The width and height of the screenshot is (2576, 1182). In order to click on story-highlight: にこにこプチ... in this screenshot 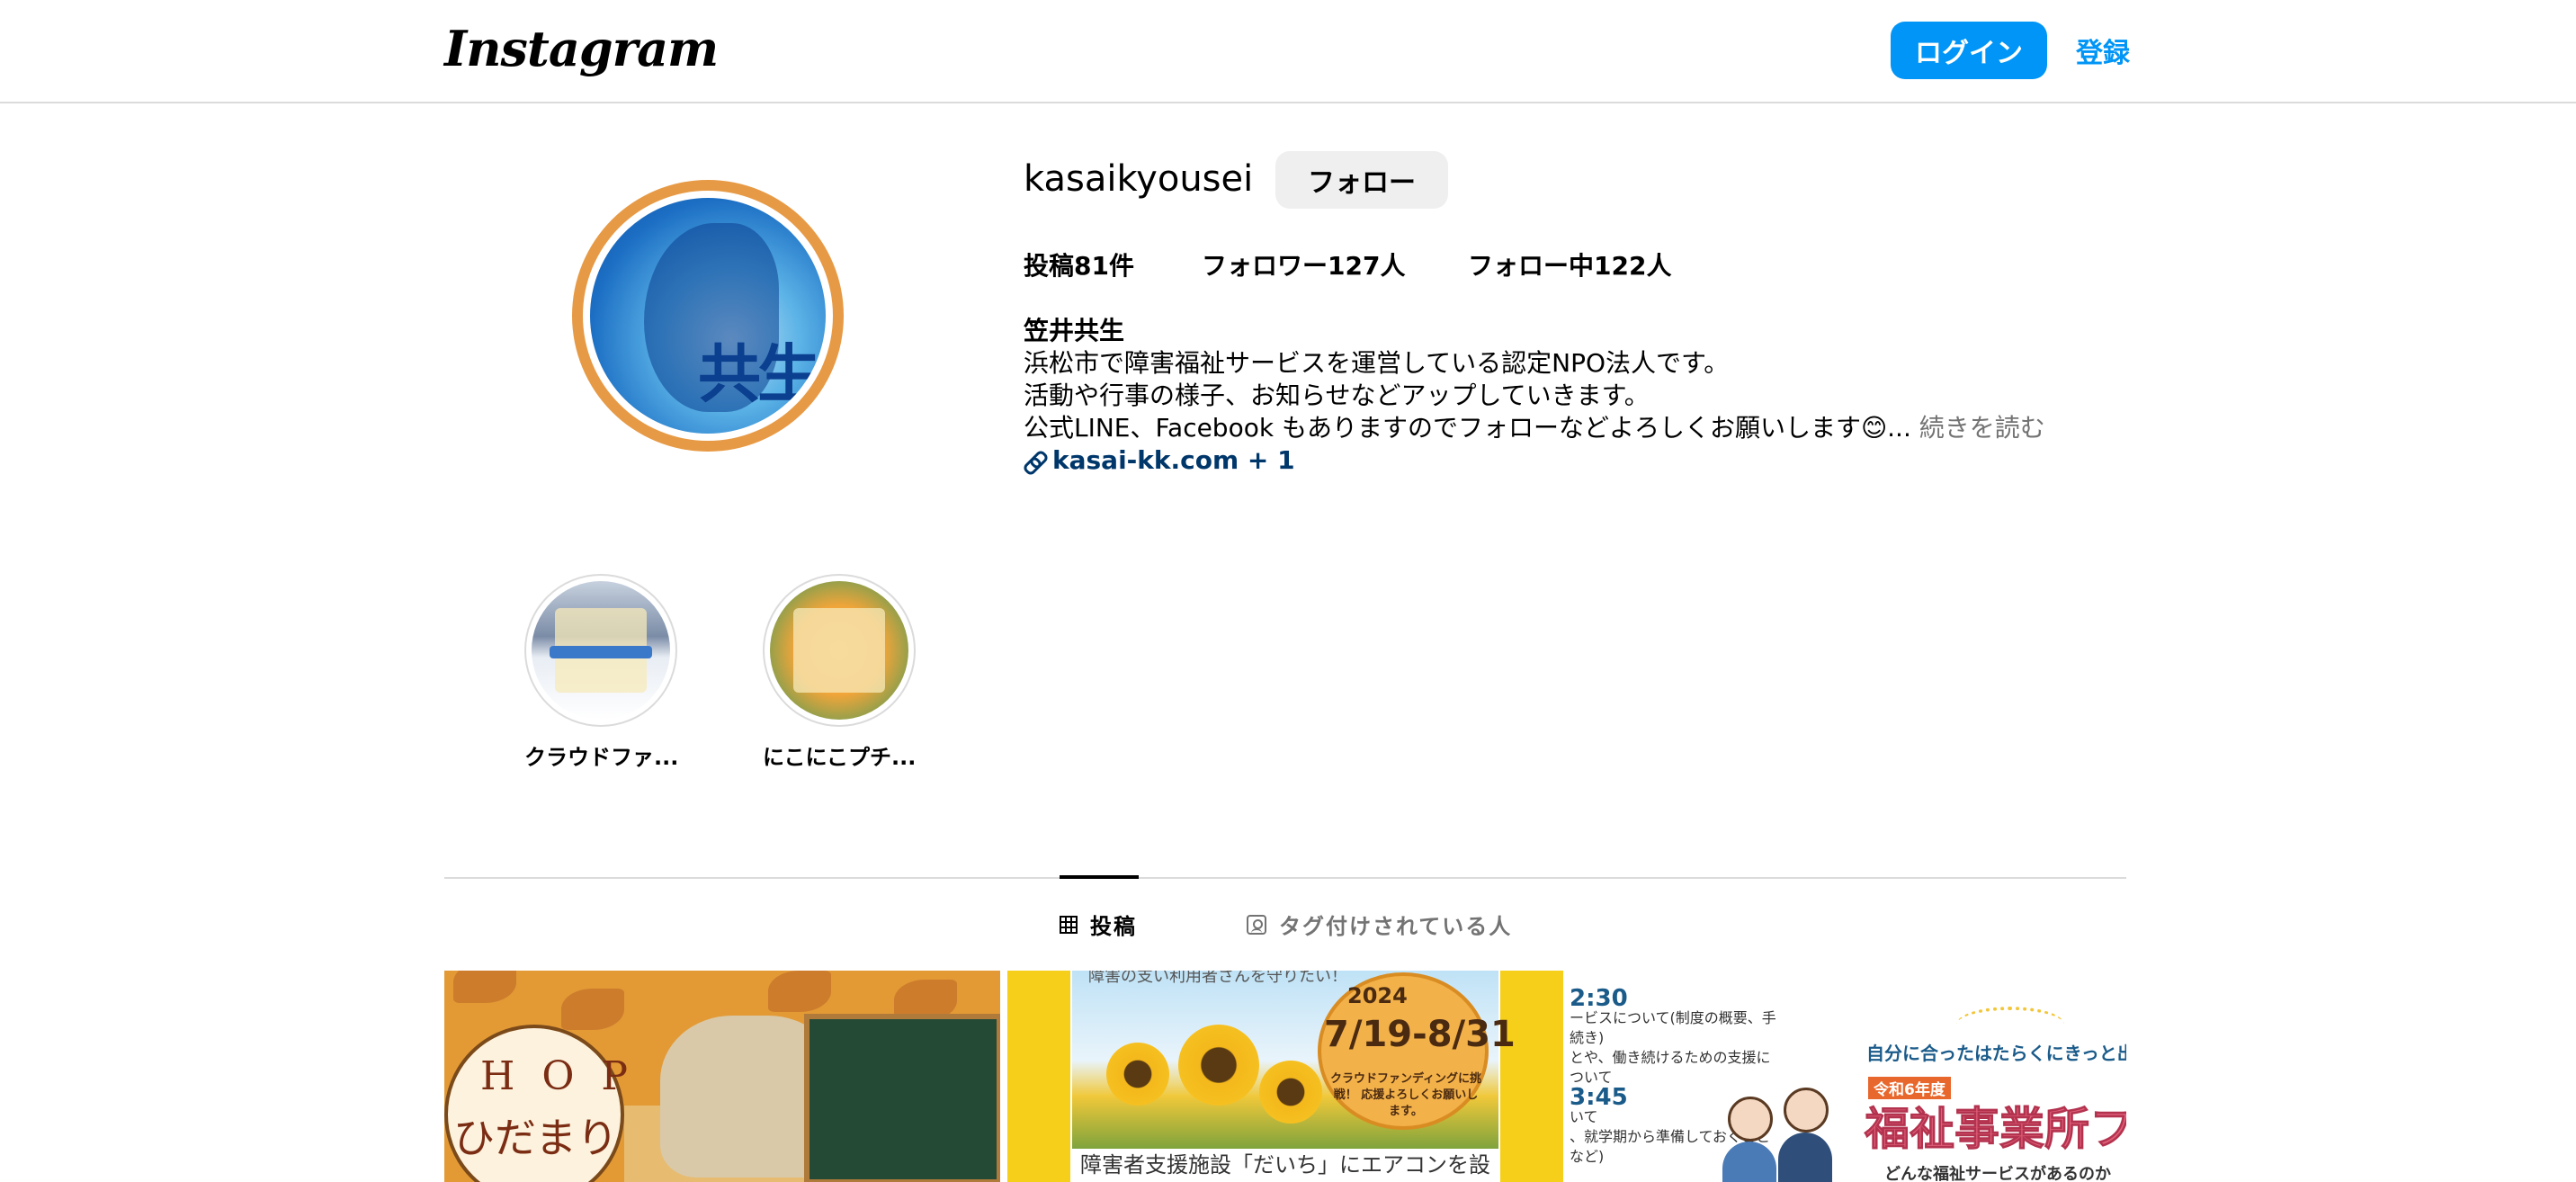, I will do `click(839, 672)`.